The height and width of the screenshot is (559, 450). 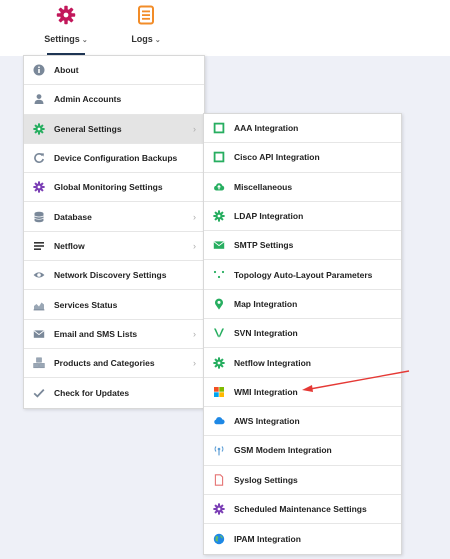 What do you see at coordinates (219, 480) in the screenshot?
I see `file-icon` at bounding box center [219, 480].